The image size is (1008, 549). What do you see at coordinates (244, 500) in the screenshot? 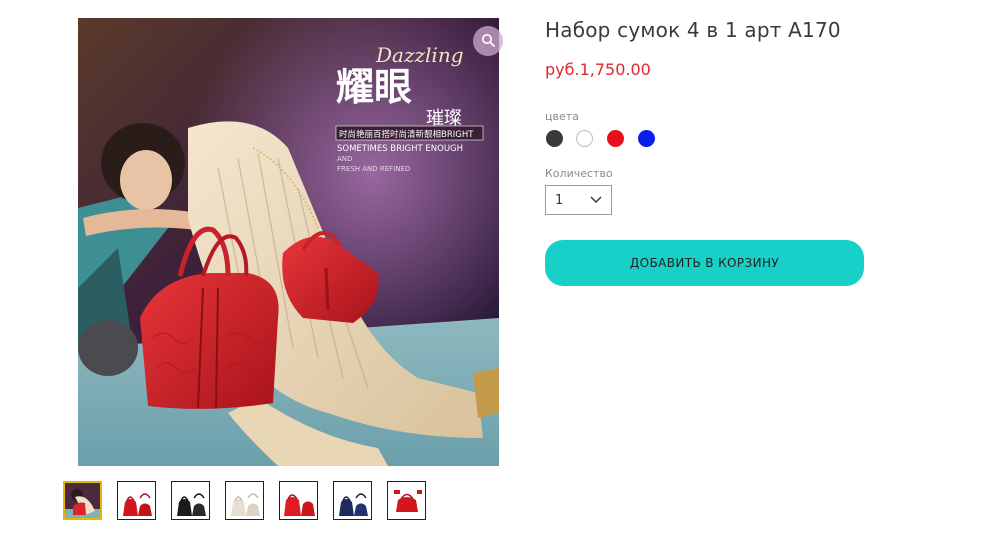
I see `thumbnail-beige-bag-set` at bounding box center [244, 500].